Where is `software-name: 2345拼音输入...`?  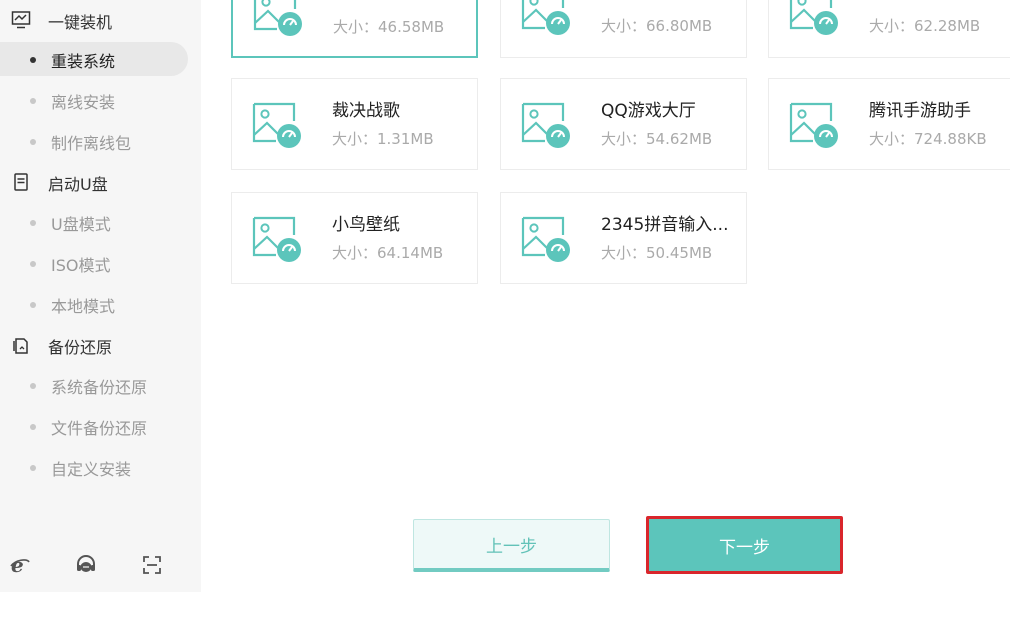 software-name: 2345拼音输入... is located at coordinates (665, 225).